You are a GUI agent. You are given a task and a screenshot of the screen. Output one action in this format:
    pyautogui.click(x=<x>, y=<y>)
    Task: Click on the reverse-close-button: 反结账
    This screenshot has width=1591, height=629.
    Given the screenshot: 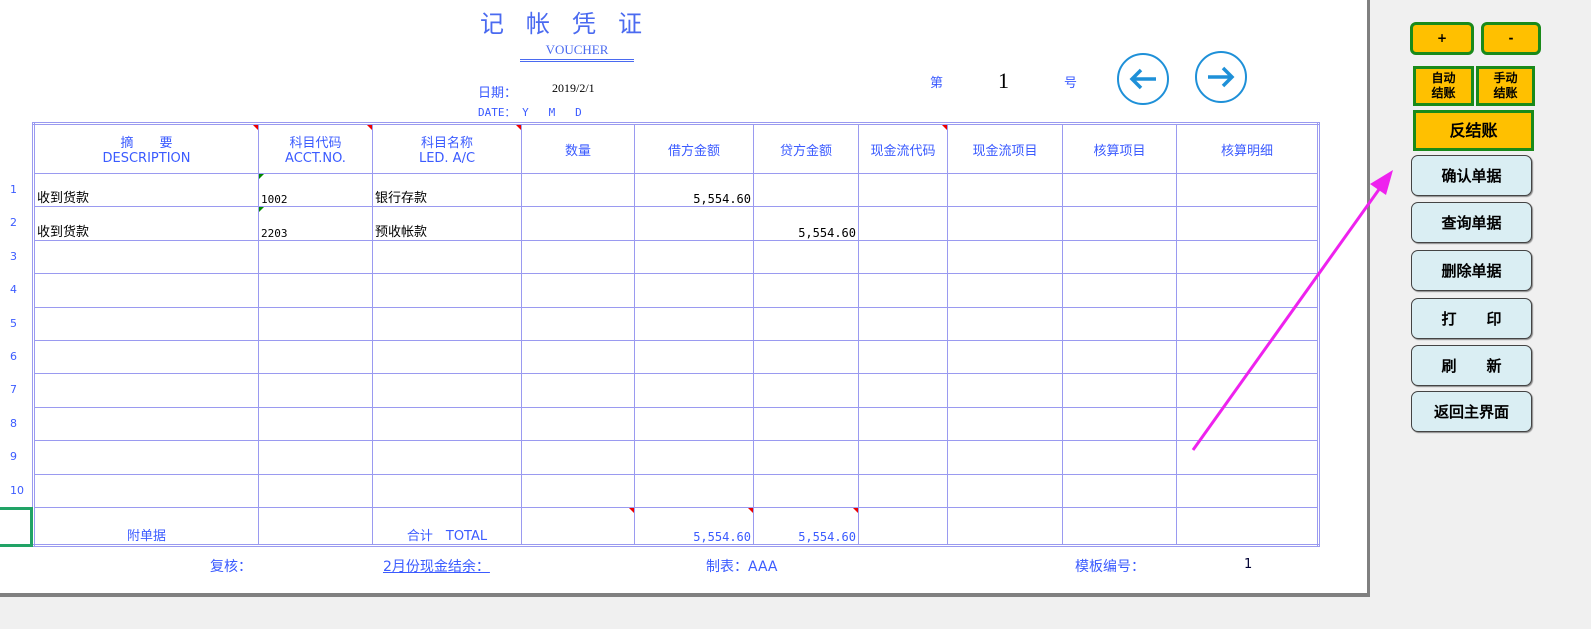 What is the action you would take?
    pyautogui.click(x=1473, y=130)
    